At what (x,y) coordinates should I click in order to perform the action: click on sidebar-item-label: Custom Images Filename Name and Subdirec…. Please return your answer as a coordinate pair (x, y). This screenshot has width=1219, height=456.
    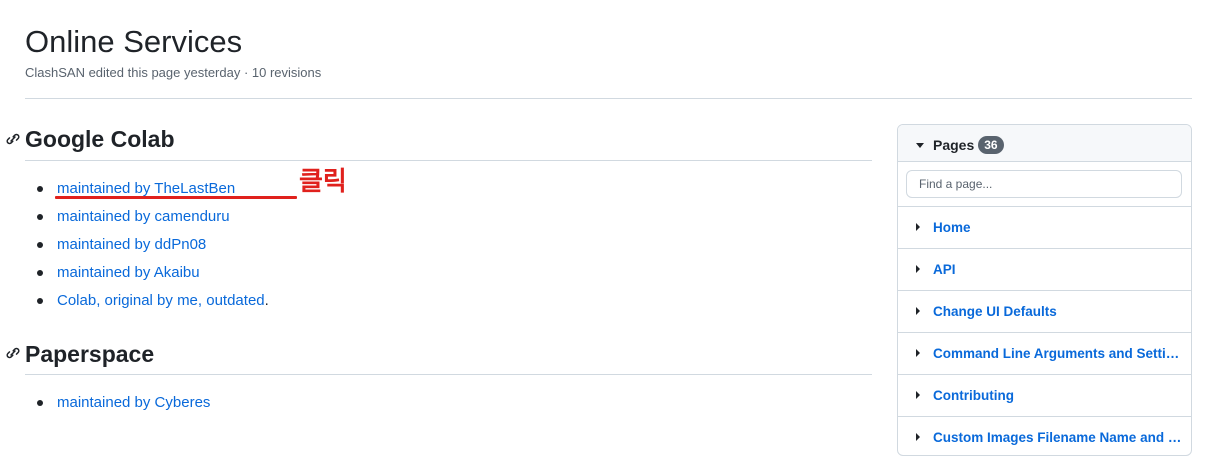
    Looking at the image, I should click on (1058, 437).